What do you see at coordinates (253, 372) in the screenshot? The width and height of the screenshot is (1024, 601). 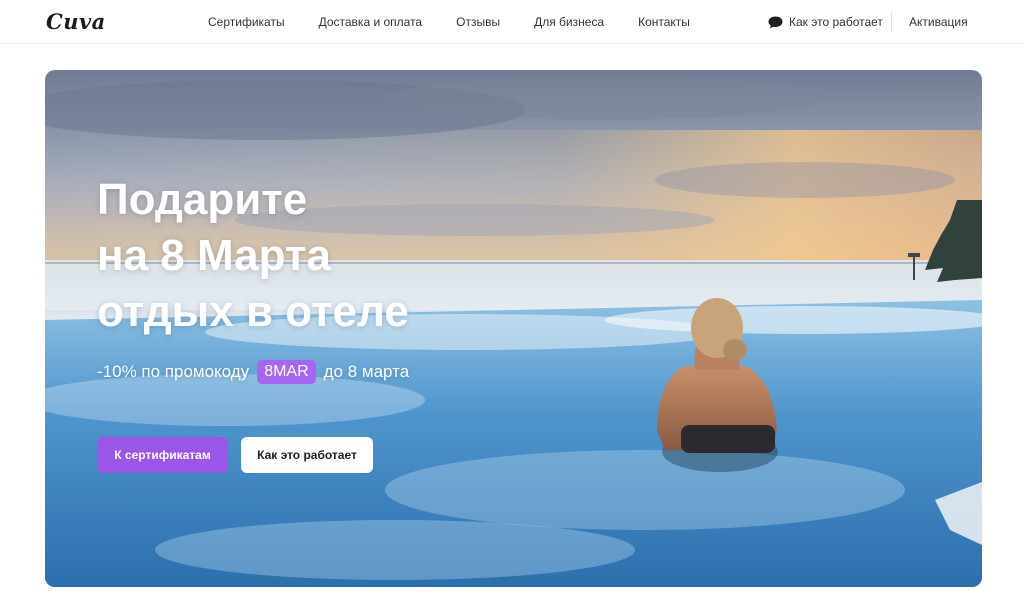 I see `promo-text: -10% по промокоду 8MAR до 8 марта` at bounding box center [253, 372].